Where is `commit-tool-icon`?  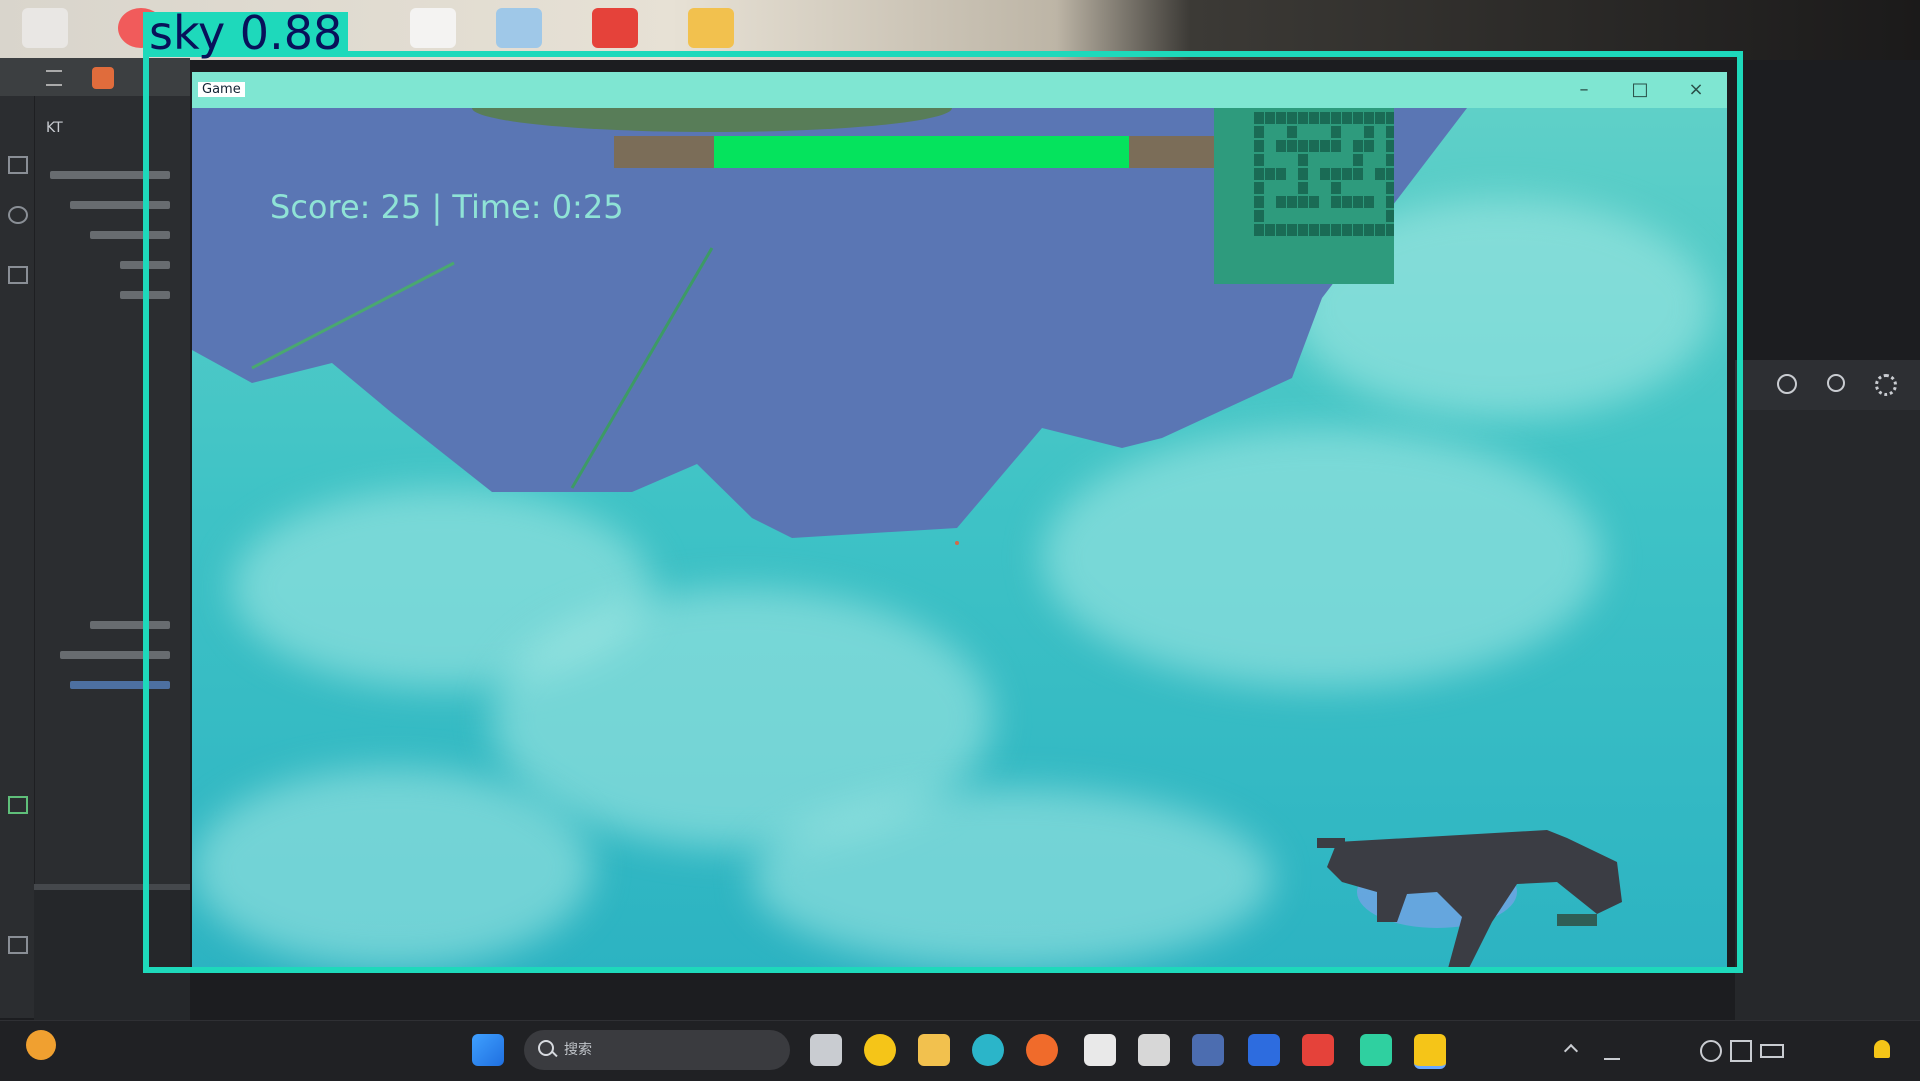
commit-tool-icon is located at coordinates (18, 215).